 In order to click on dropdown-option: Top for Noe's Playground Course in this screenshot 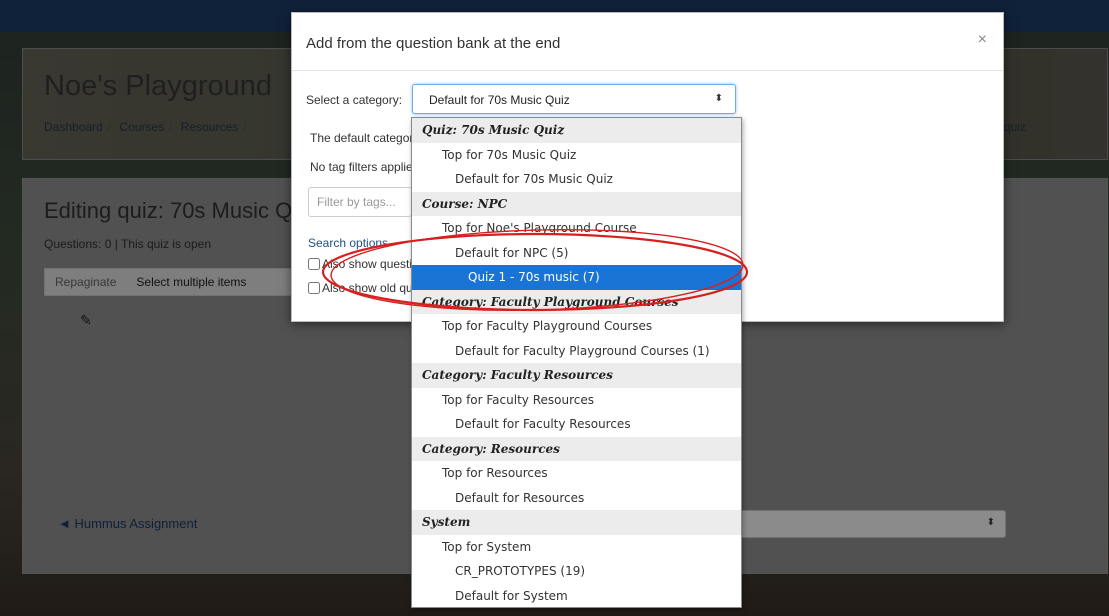, I will do `click(576, 228)`.